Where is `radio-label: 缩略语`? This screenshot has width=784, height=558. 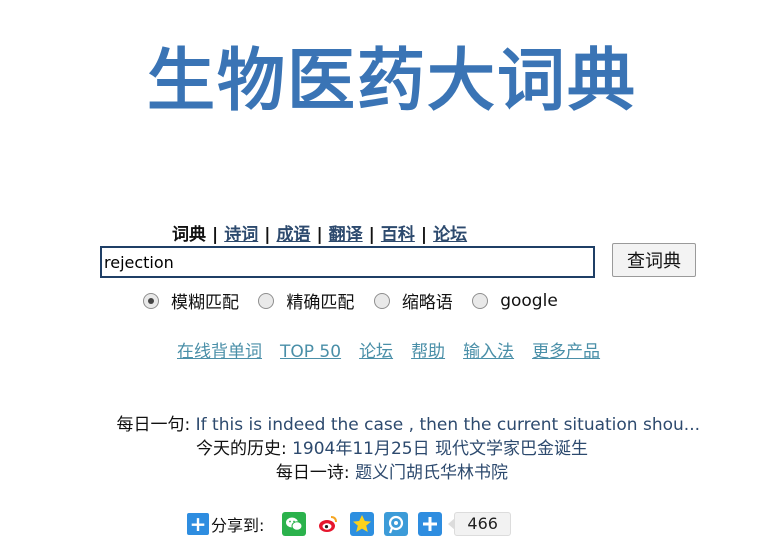 radio-label: 缩略语 is located at coordinates (427, 303).